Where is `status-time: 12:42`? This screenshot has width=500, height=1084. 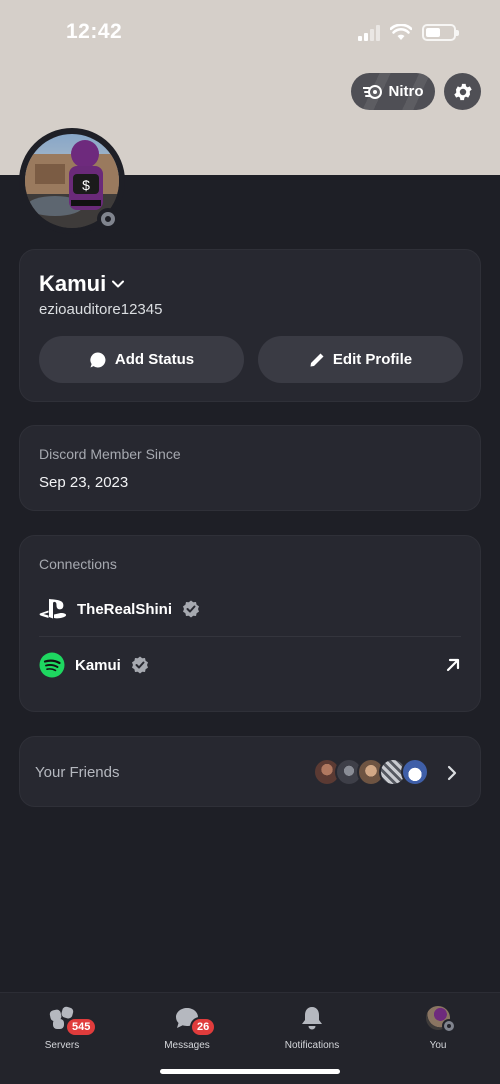
status-time: 12:42 is located at coordinates (94, 31).